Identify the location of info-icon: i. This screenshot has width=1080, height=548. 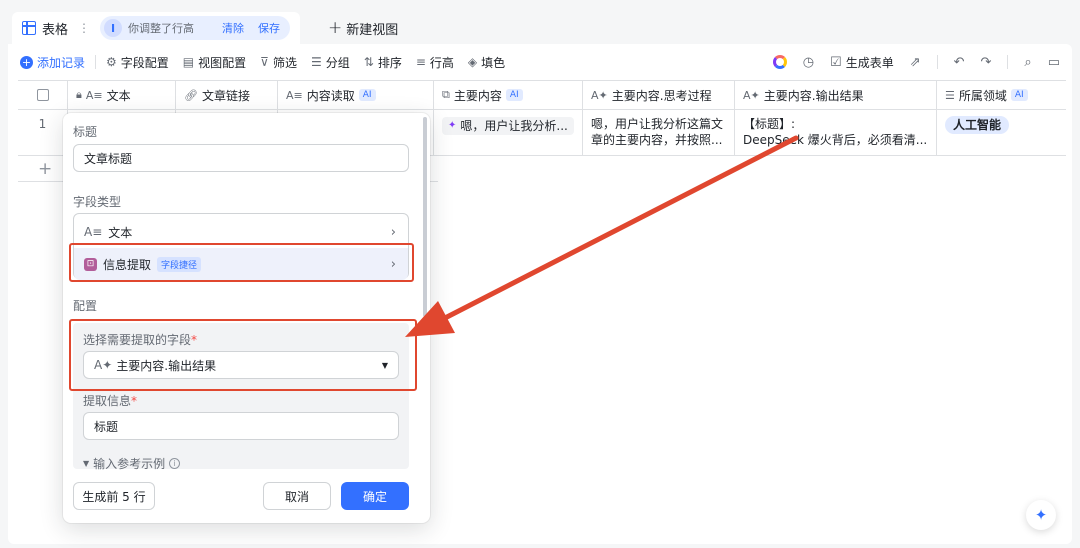
(175, 463).